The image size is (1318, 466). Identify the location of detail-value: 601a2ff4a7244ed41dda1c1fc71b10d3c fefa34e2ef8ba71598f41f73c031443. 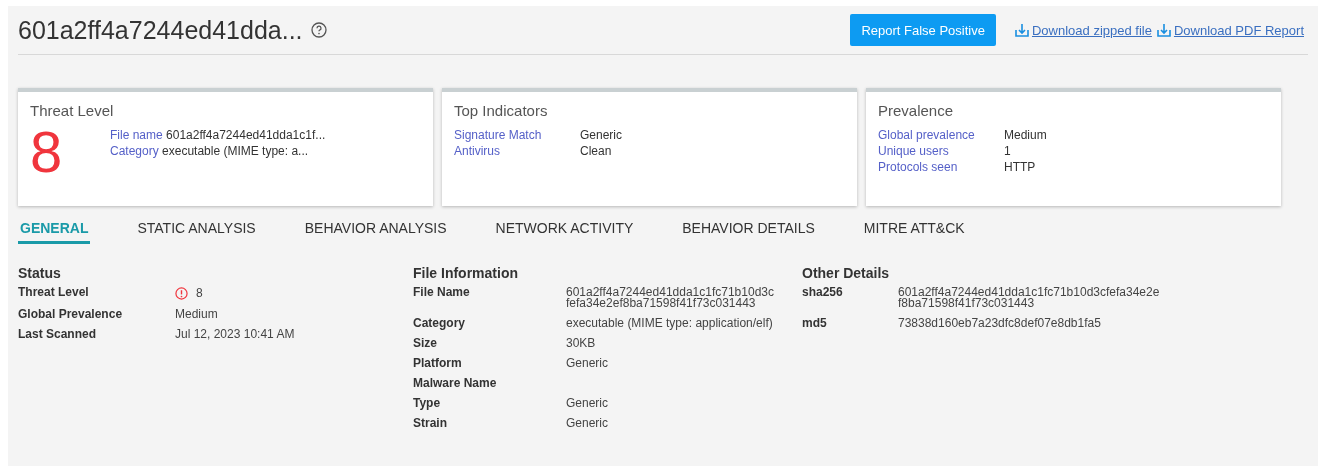
(670, 298).